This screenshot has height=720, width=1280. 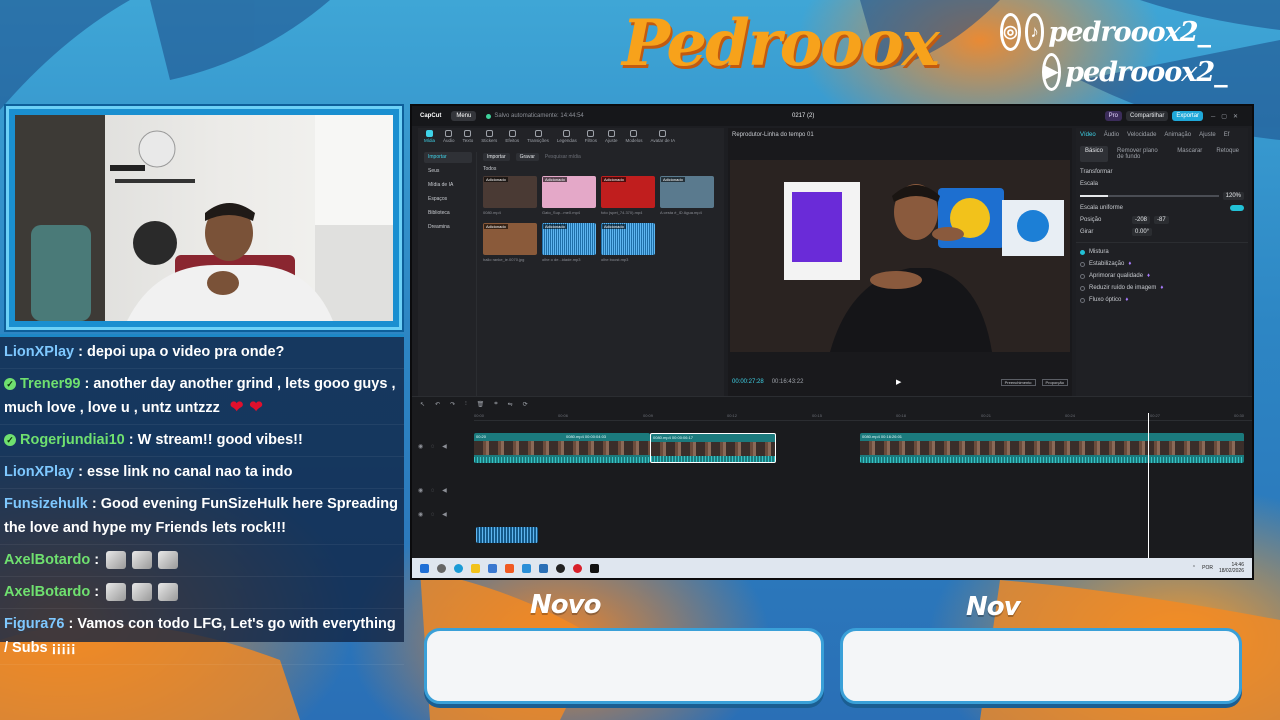 I want to click on playhead, so click(x=1148, y=488).